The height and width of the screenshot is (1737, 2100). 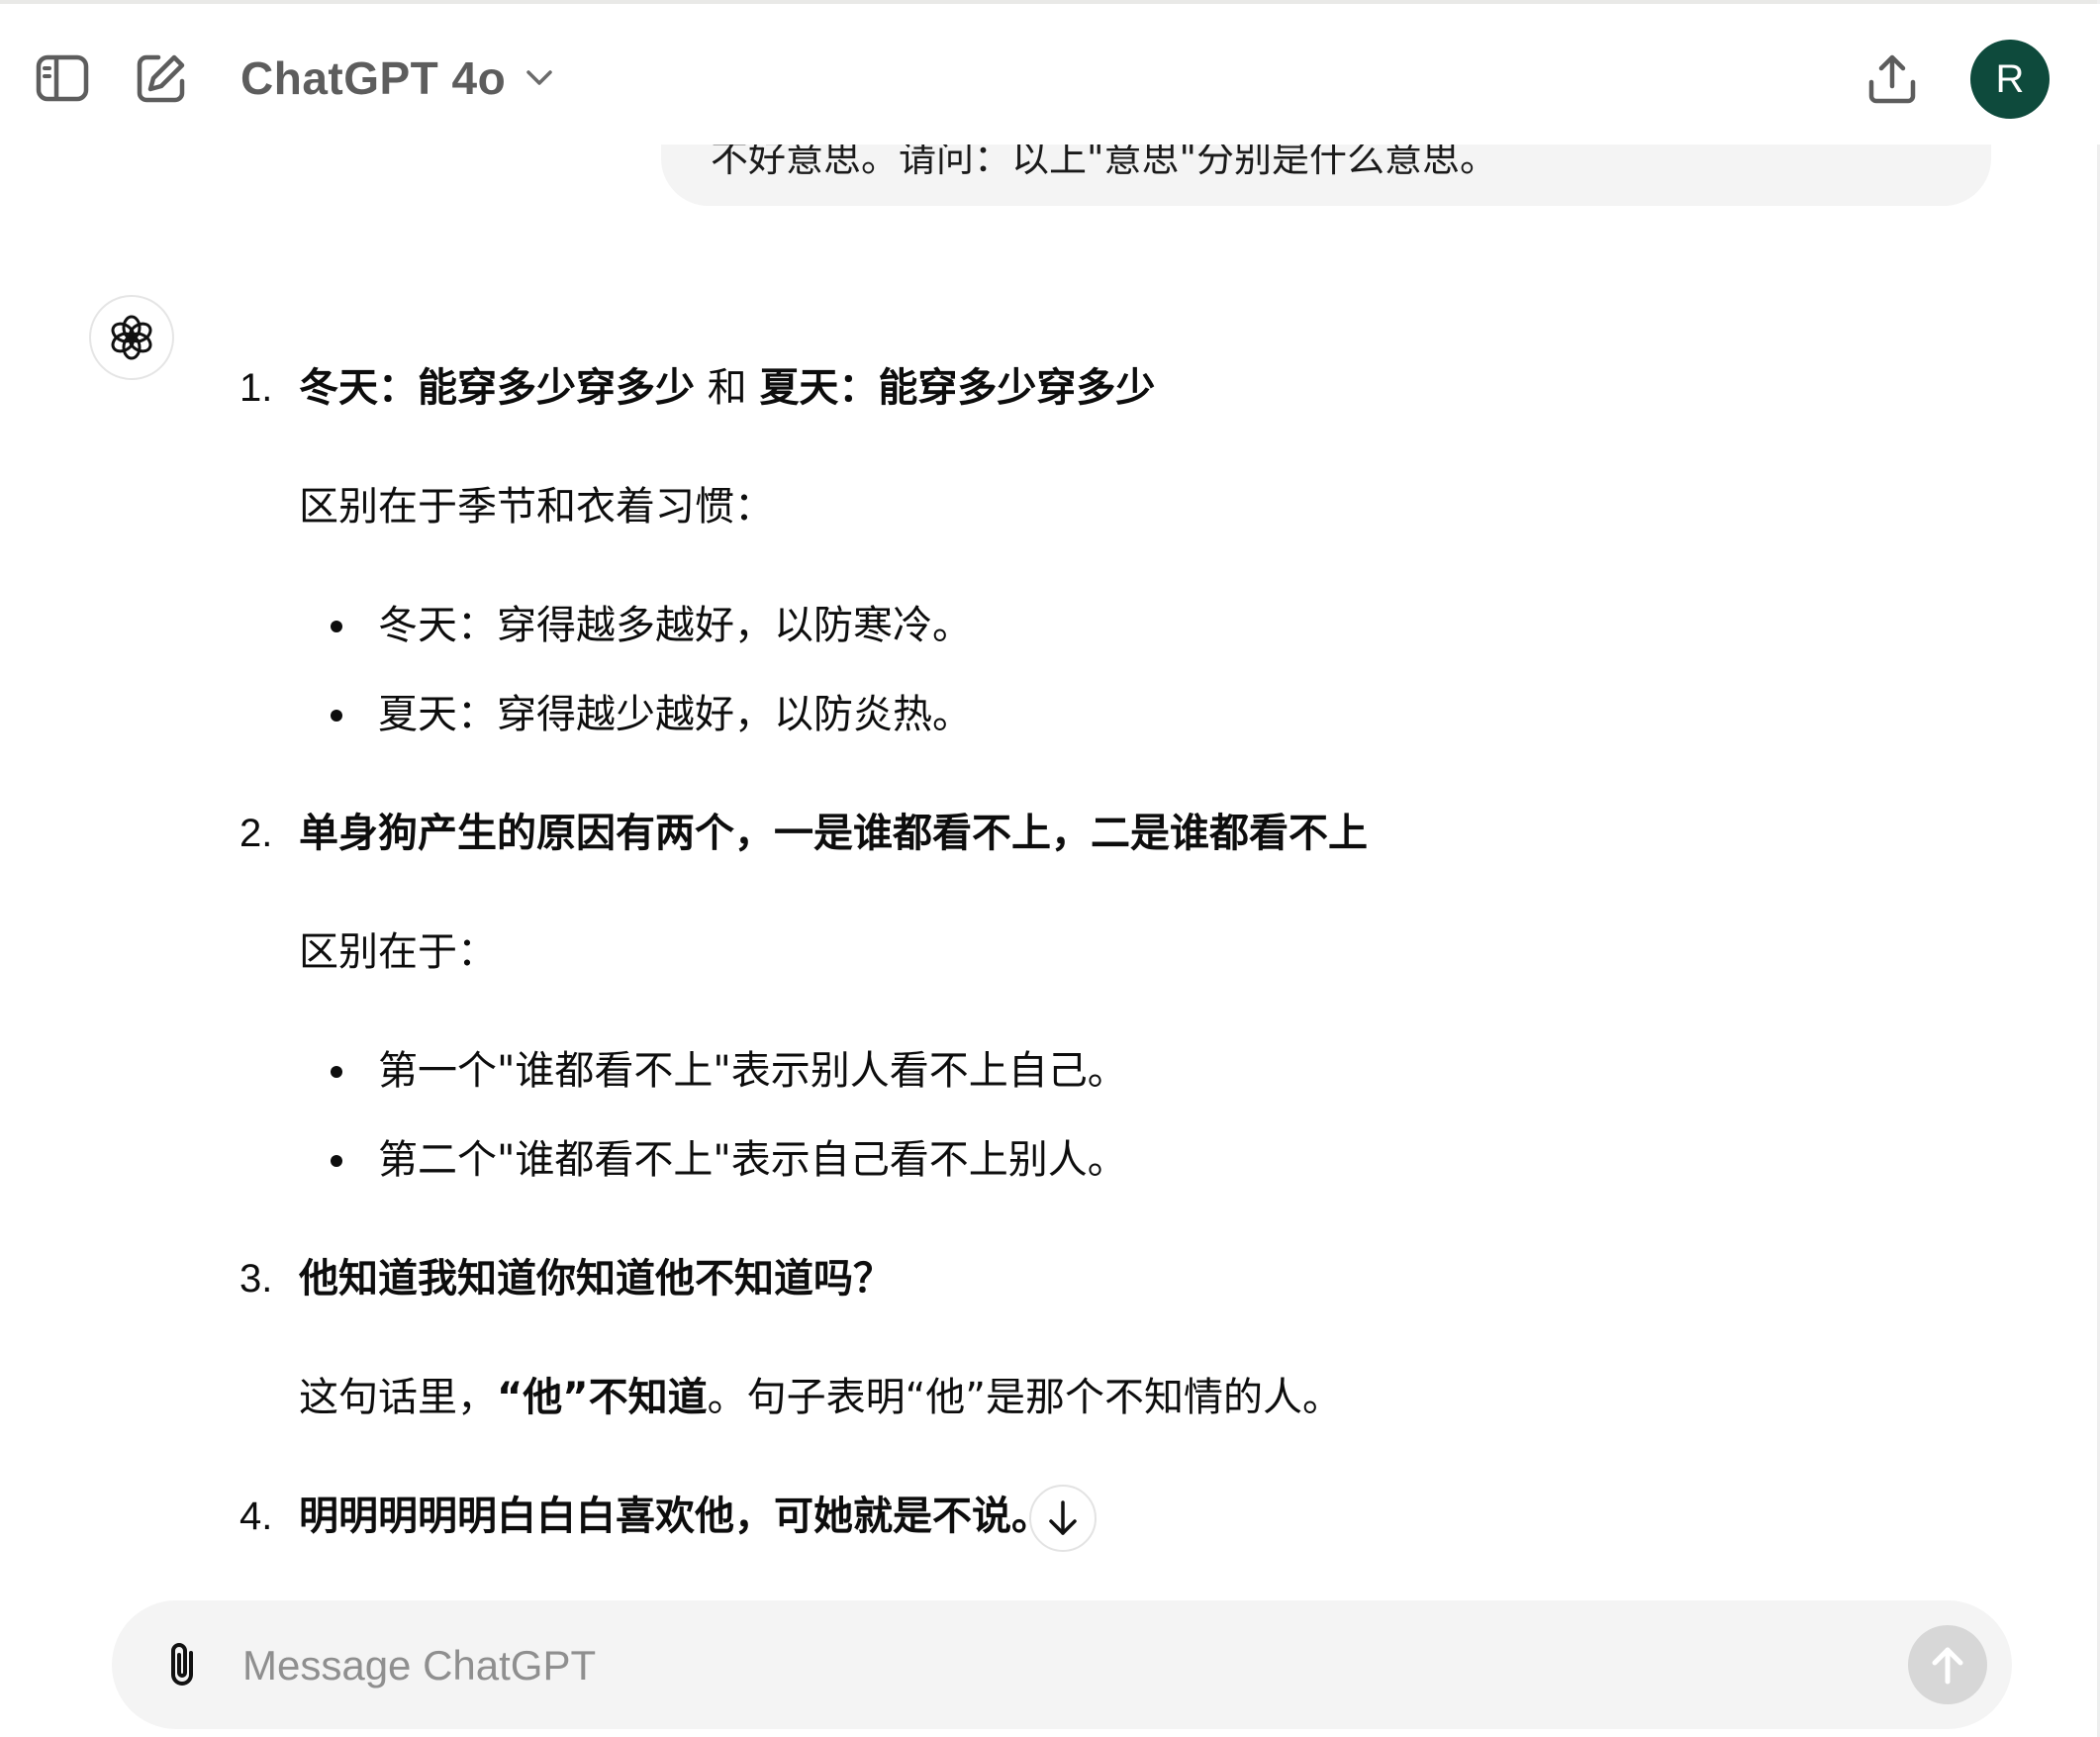 What do you see at coordinates (752, 1160) in the screenshot?
I see `bullet-text: 第二个"谁都看不上"表示自己看不上别人。` at bounding box center [752, 1160].